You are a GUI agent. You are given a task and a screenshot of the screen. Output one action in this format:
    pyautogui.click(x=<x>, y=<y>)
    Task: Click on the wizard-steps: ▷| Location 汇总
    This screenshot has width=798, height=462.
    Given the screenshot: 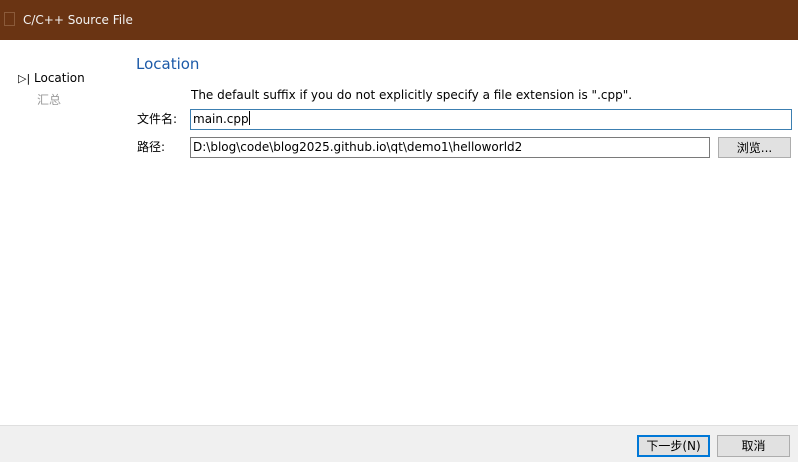 What is the action you would take?
    pyautogui.click(x=64, y=232)
    